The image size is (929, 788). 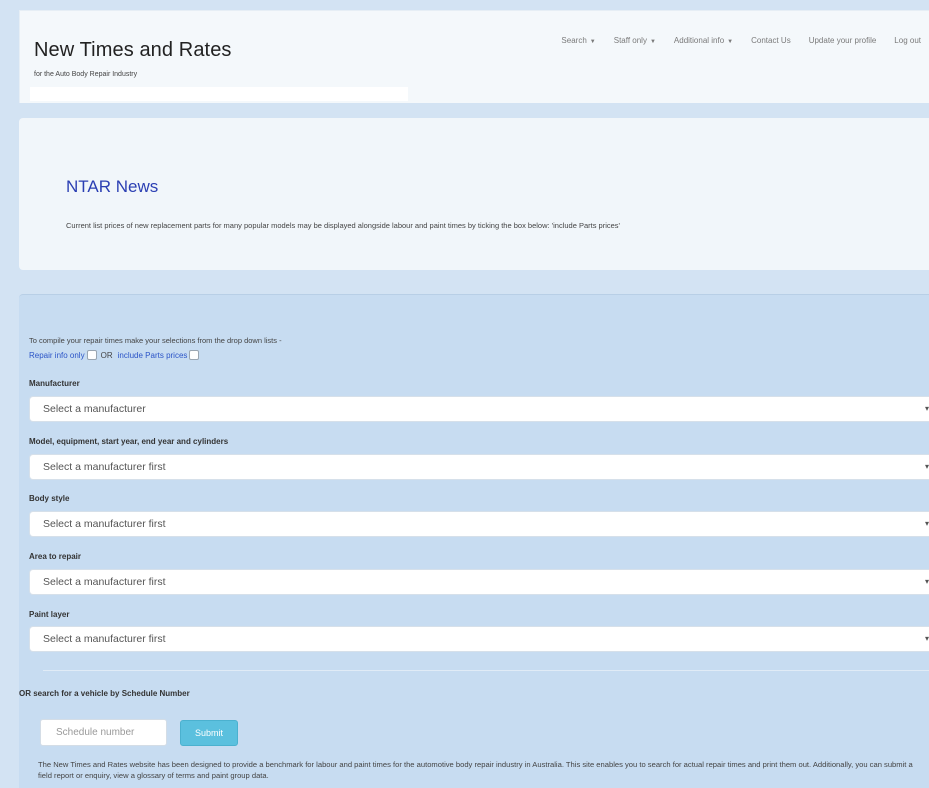 I want to click on paint-layer-select-value: Select a manufacturer first, so click(x=104, y=639).